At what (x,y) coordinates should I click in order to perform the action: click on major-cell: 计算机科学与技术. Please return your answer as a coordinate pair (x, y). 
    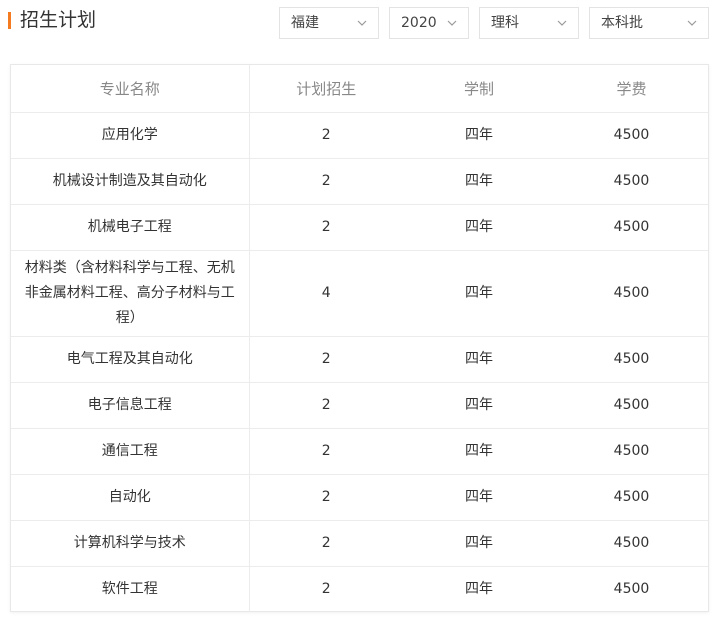
    Looking at the image, I should click on (130, 543).